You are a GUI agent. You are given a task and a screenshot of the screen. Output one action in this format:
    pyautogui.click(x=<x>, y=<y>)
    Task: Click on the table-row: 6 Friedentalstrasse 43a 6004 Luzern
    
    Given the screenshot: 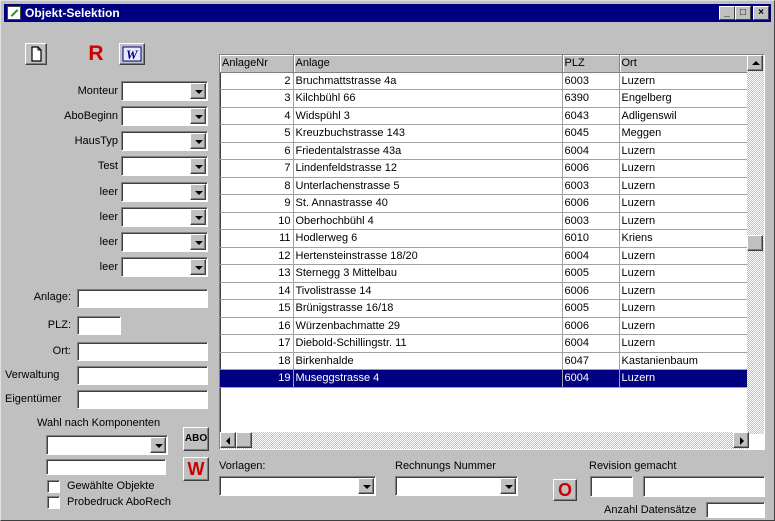 What is the action you would take?
    pyautogui.click(x=484, y=151)
    